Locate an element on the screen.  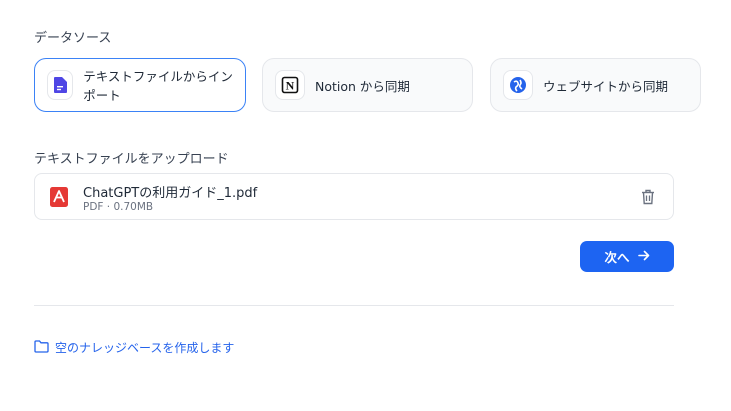
upload-heading: テキストファイルをアップロード is located at coordinates (131, 159).